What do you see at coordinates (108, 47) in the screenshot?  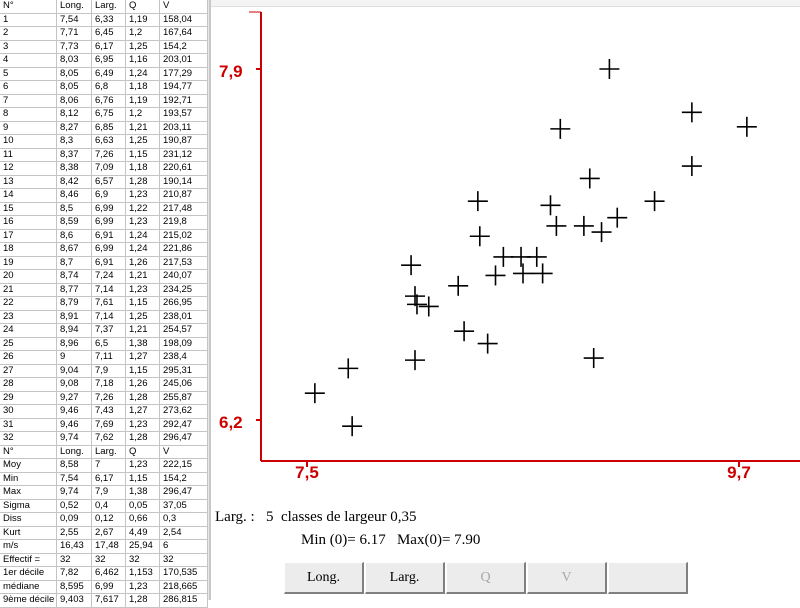 I see `grid-cell: 6,17` at bounding box center [108, 47].